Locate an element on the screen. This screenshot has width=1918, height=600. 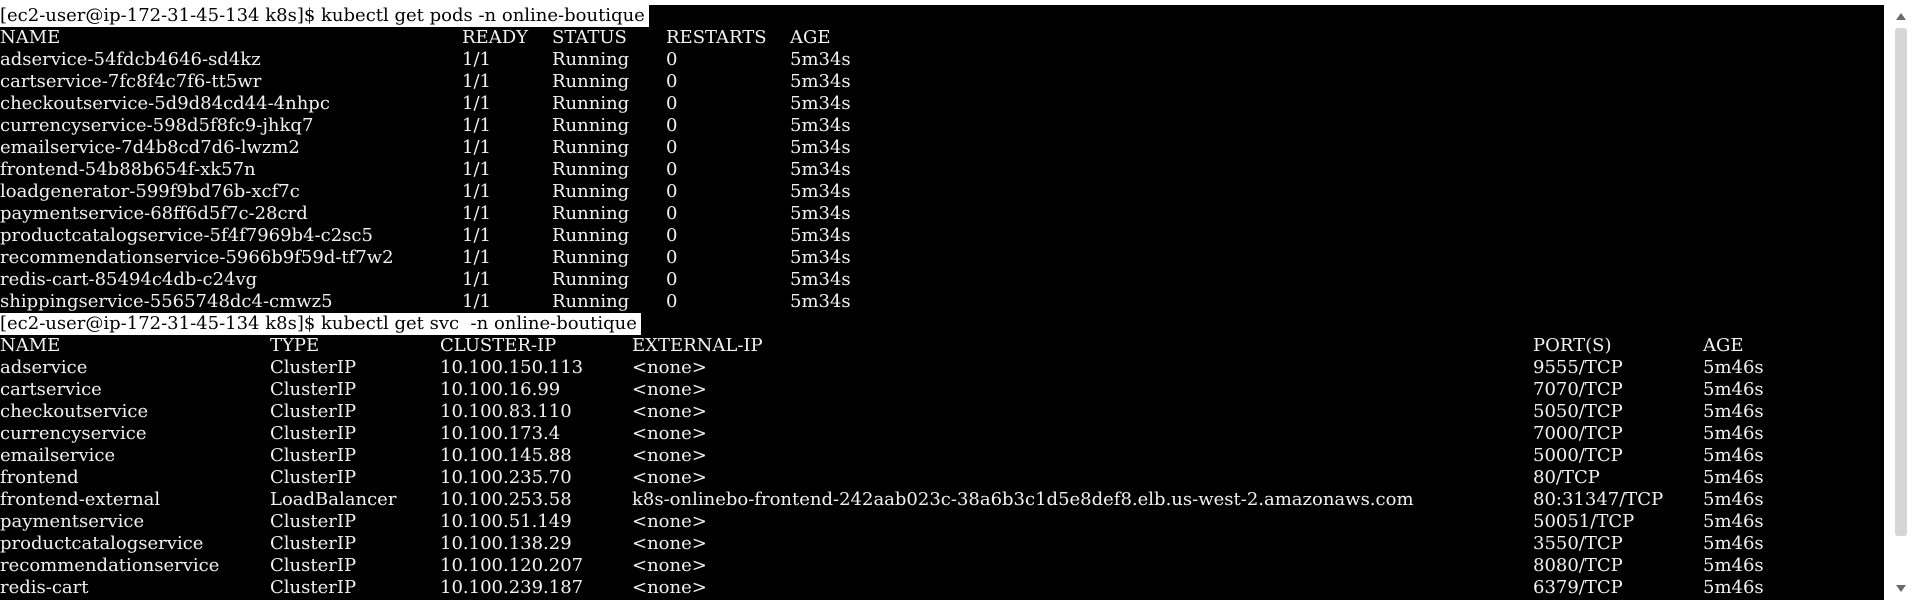
svc-cell-cluster-ip: 10.100.173.4 is located at coordinates (500, 433).